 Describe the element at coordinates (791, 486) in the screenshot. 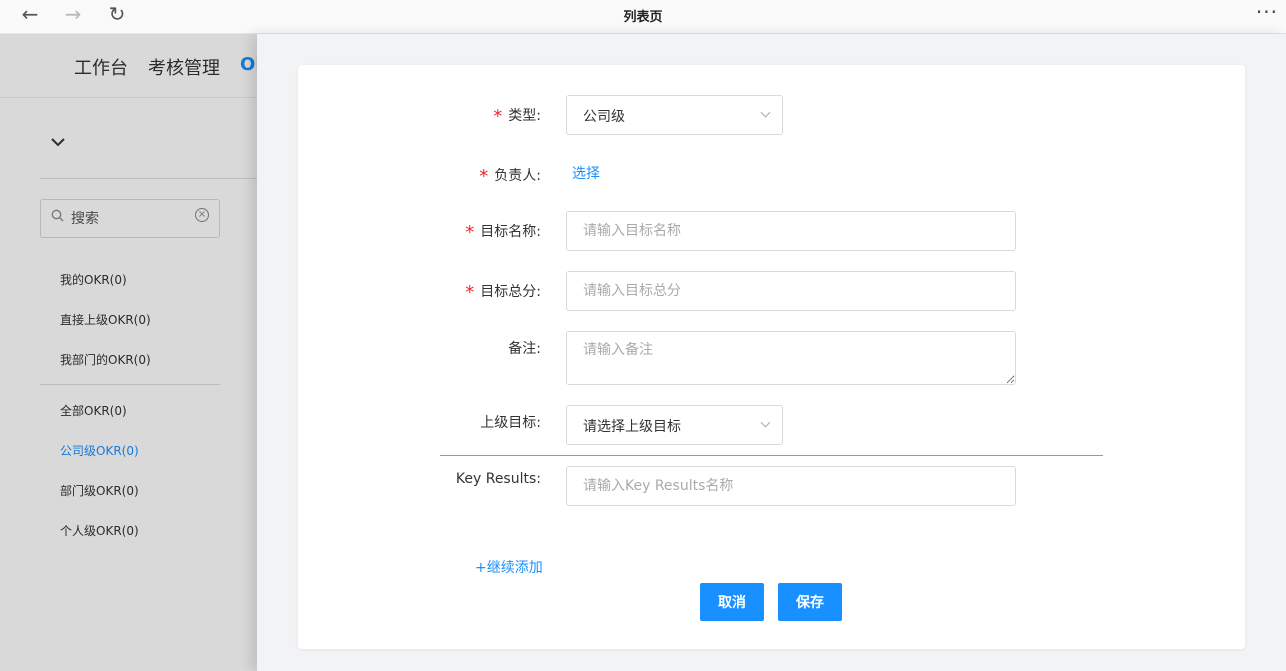

I see `key-results-input` at that location.